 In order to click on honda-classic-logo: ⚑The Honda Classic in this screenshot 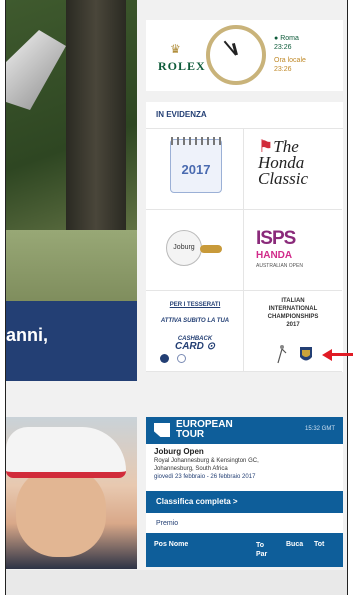, I will do `click(283, 162)`.